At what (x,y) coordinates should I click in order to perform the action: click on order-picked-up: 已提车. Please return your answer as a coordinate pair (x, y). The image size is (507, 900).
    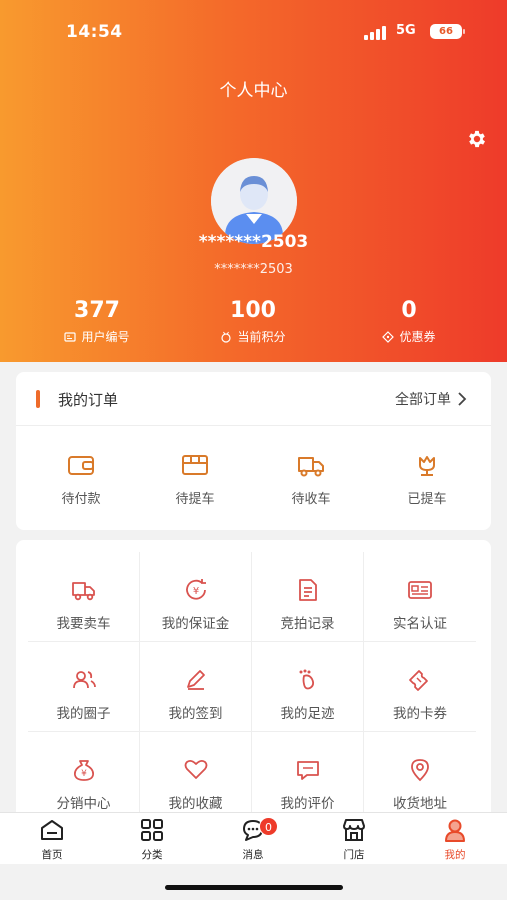
    Looking at the image, I should click on (427, 479).